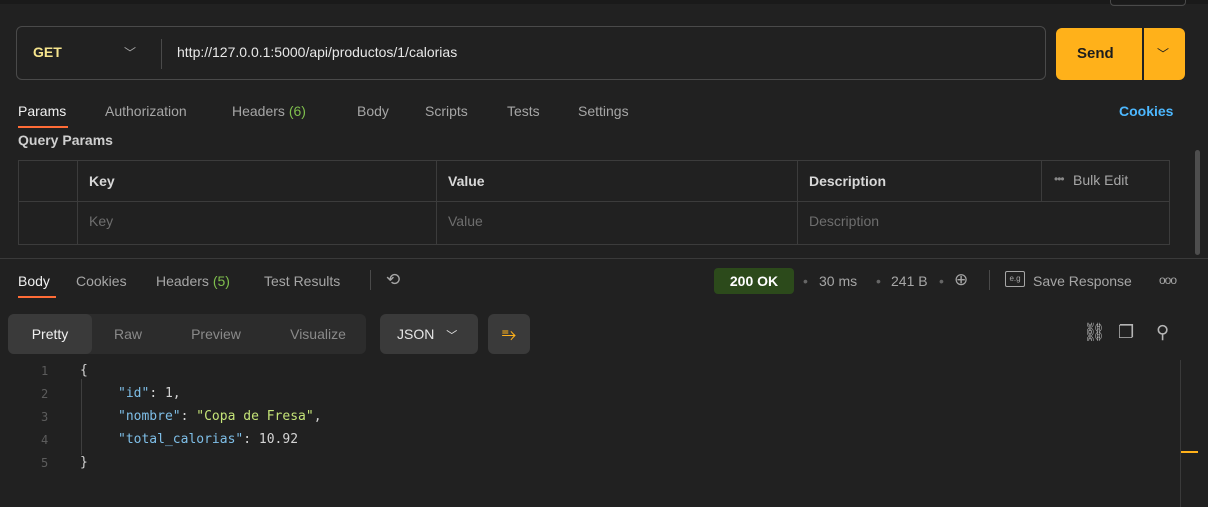 Image resolution: width=1208 pixels, height=507 pixels. Describe the element at coordinates (101, 221) in the screenshot. I see `key-input: Key` at that location.